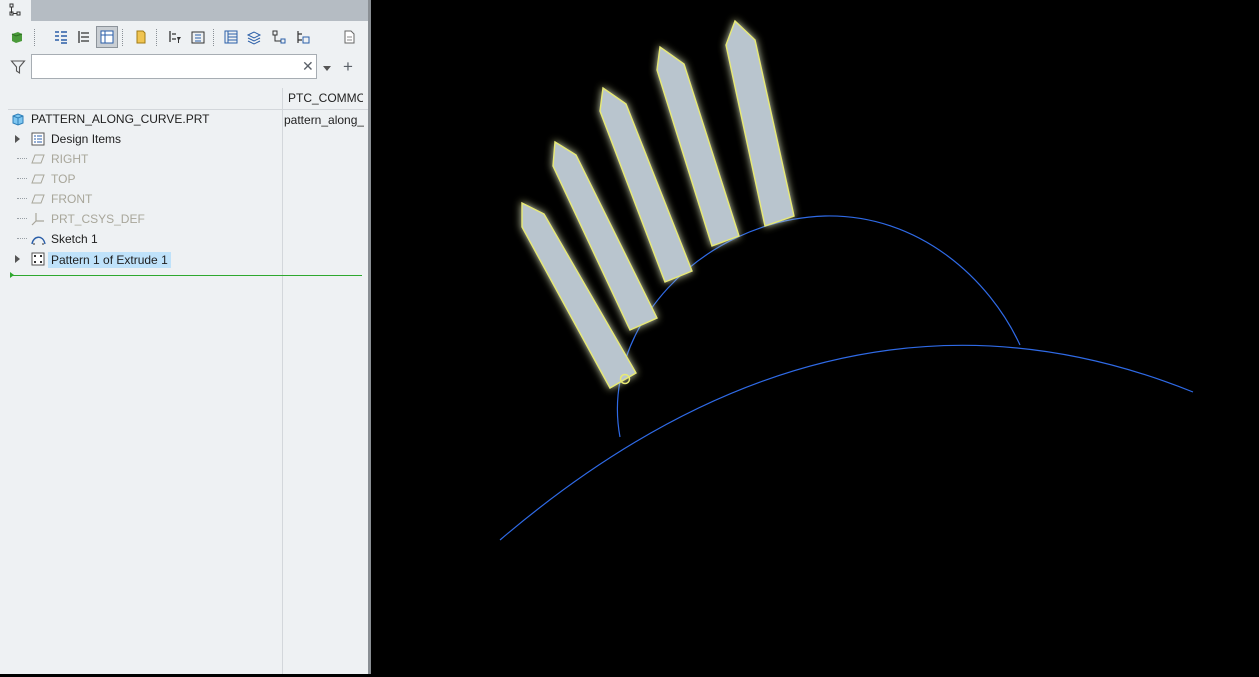 This screenshot has width=1259, height=677. I want to click on notes-icon, so click(349, 37).